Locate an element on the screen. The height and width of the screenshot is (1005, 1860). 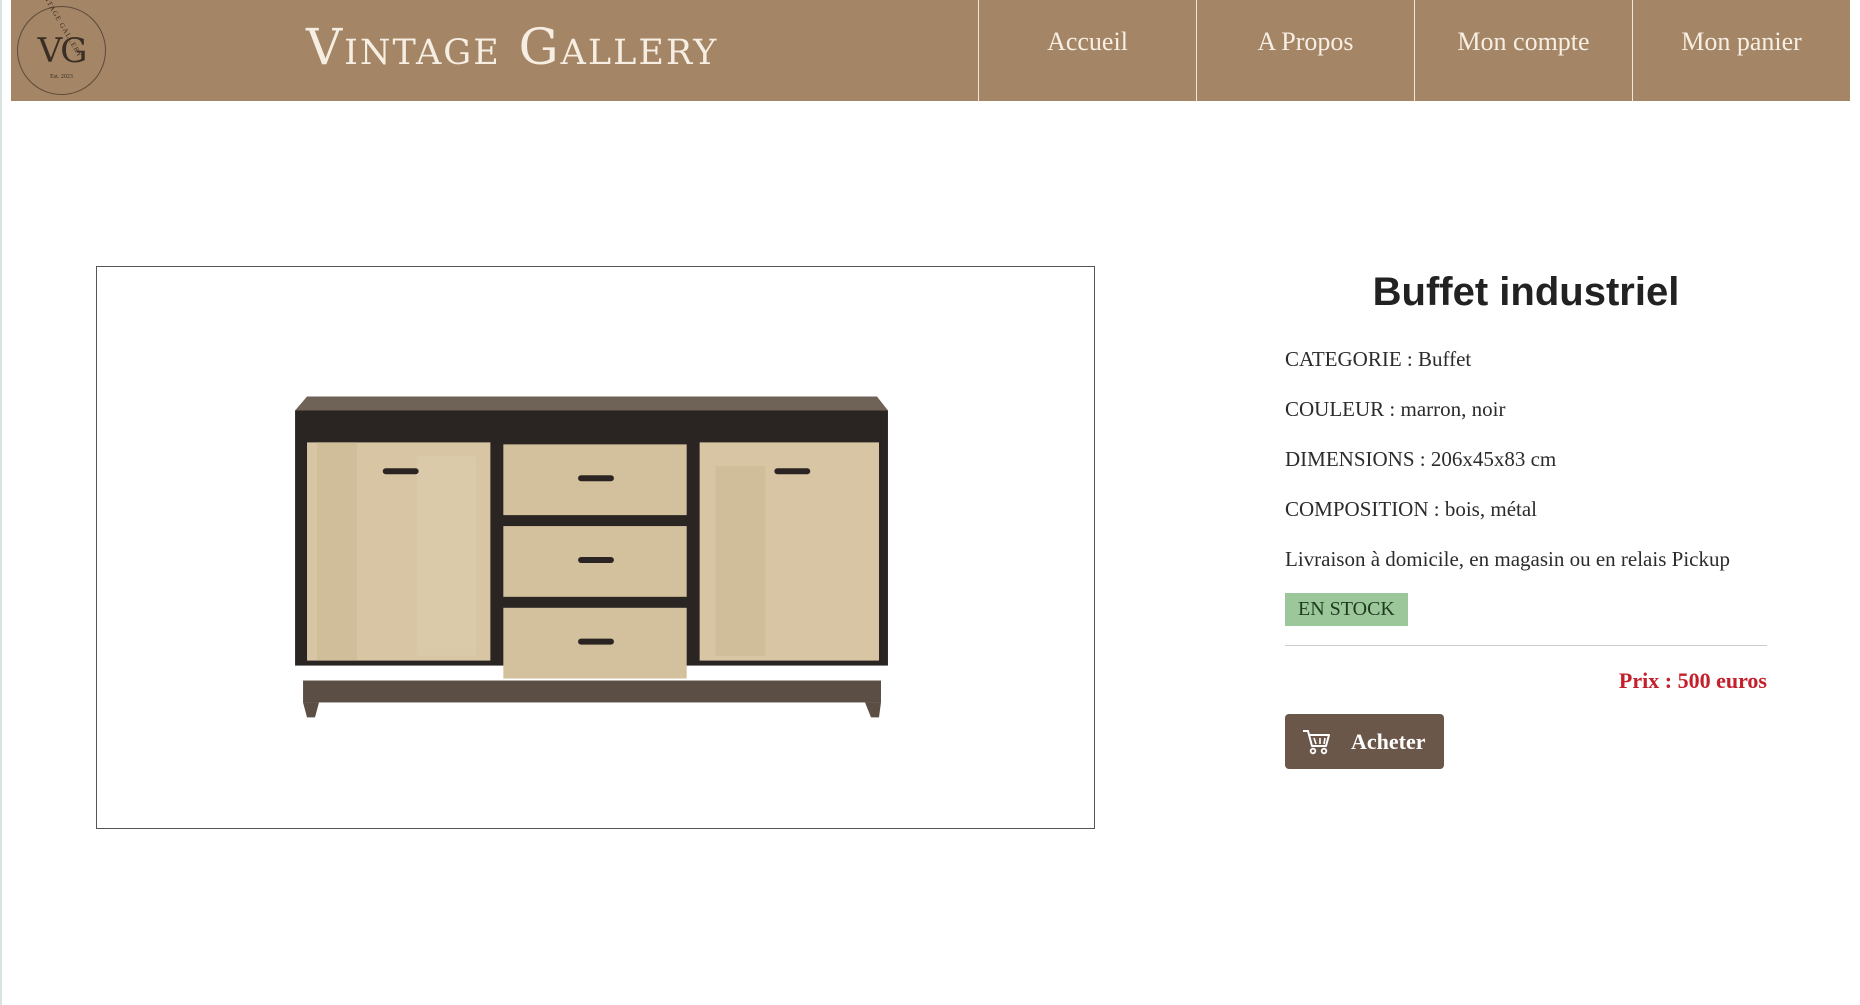
brand-logo: VG VINTAGE GALLERY Est. 2023 is located at coordinates (61, 47).